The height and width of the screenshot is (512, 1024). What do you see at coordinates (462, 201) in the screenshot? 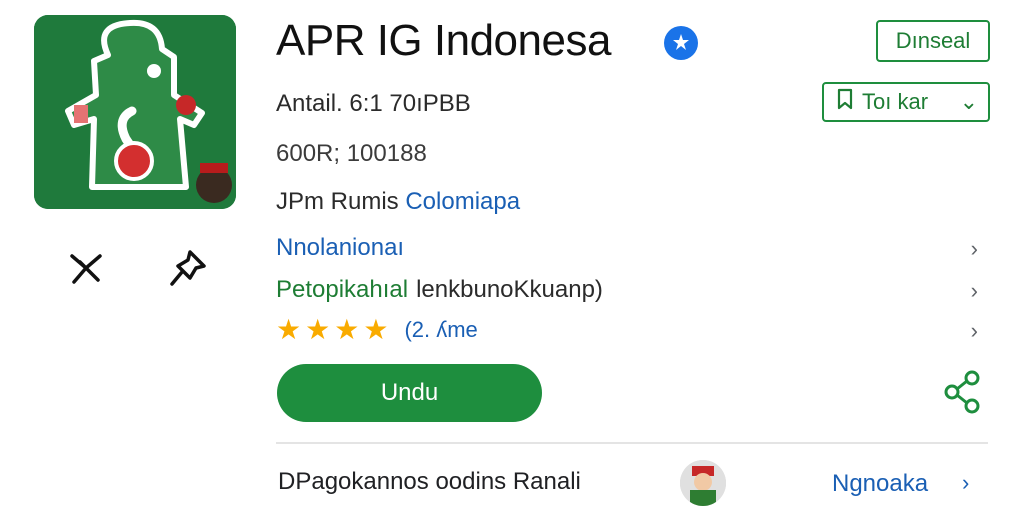
I see `developer-link: Colomiapa` at bounding box center [462, 201].